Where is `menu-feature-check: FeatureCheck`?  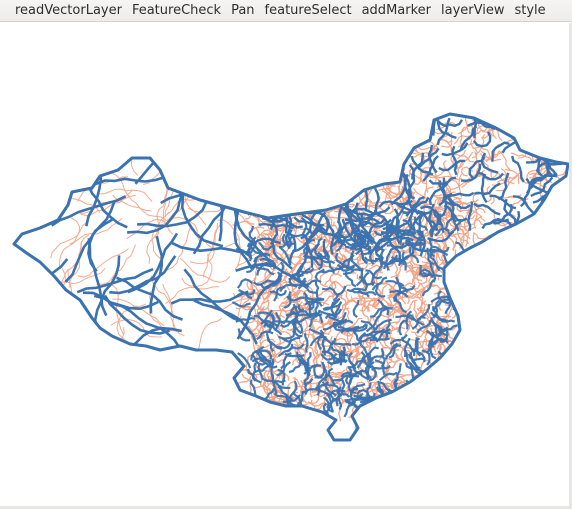 menu-feature-check: FeatureCheck is located at coordinates (176, 11).